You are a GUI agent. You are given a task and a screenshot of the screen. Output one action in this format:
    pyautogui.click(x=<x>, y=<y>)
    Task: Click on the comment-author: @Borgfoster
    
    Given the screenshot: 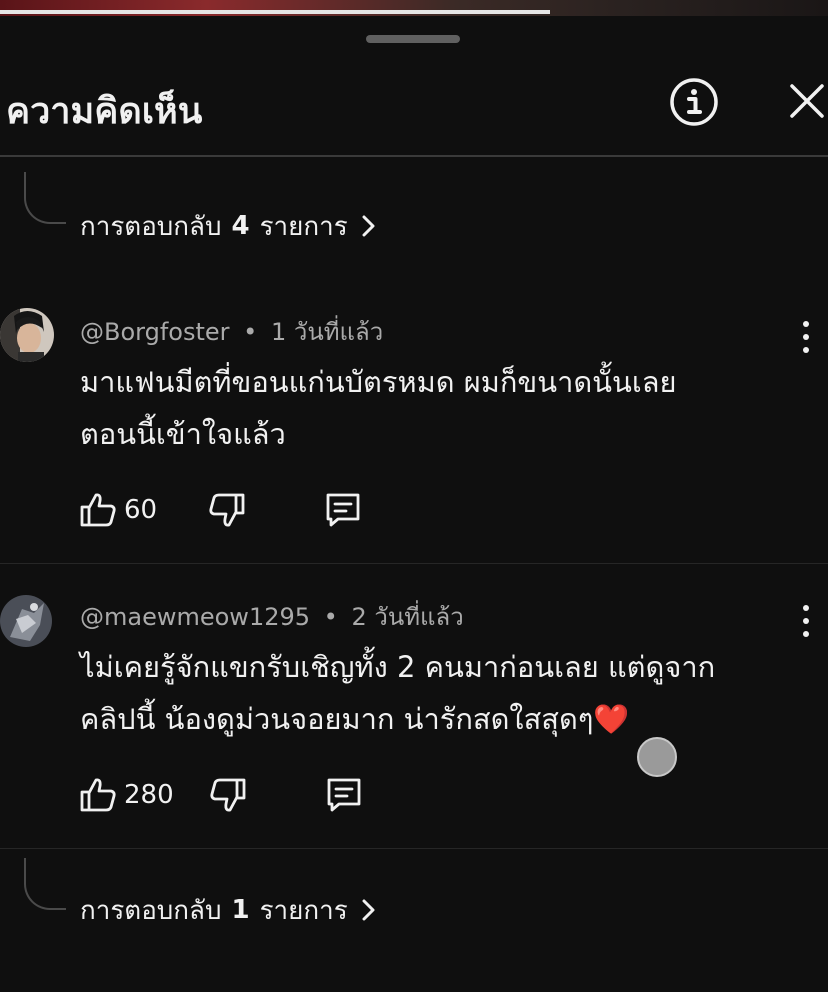 What is the action you would take?
    pyautogui.click(x=155, y=332)
    